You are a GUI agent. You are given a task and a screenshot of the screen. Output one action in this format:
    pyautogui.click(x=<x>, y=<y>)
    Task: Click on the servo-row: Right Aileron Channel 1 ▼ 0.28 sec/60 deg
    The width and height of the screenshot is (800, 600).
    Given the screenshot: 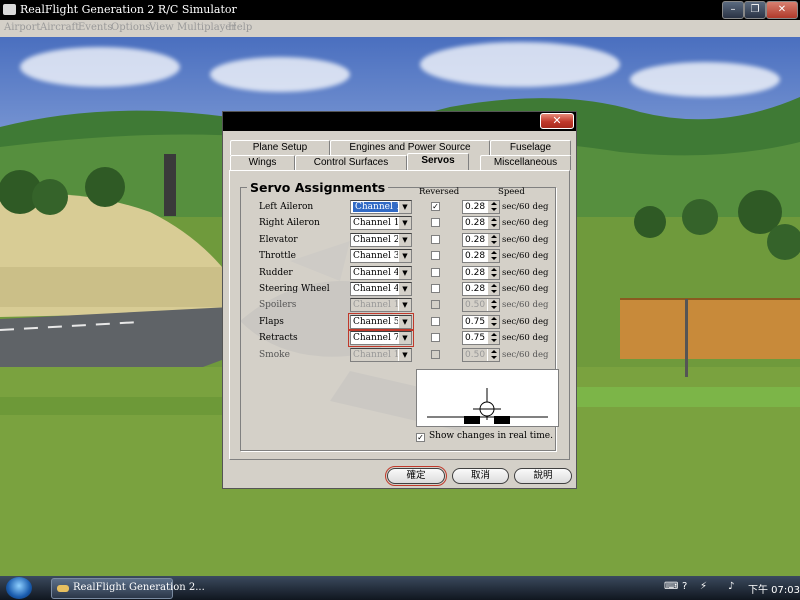 What is the action you would take?
    pyautogui.click(x=399, y=223)
    